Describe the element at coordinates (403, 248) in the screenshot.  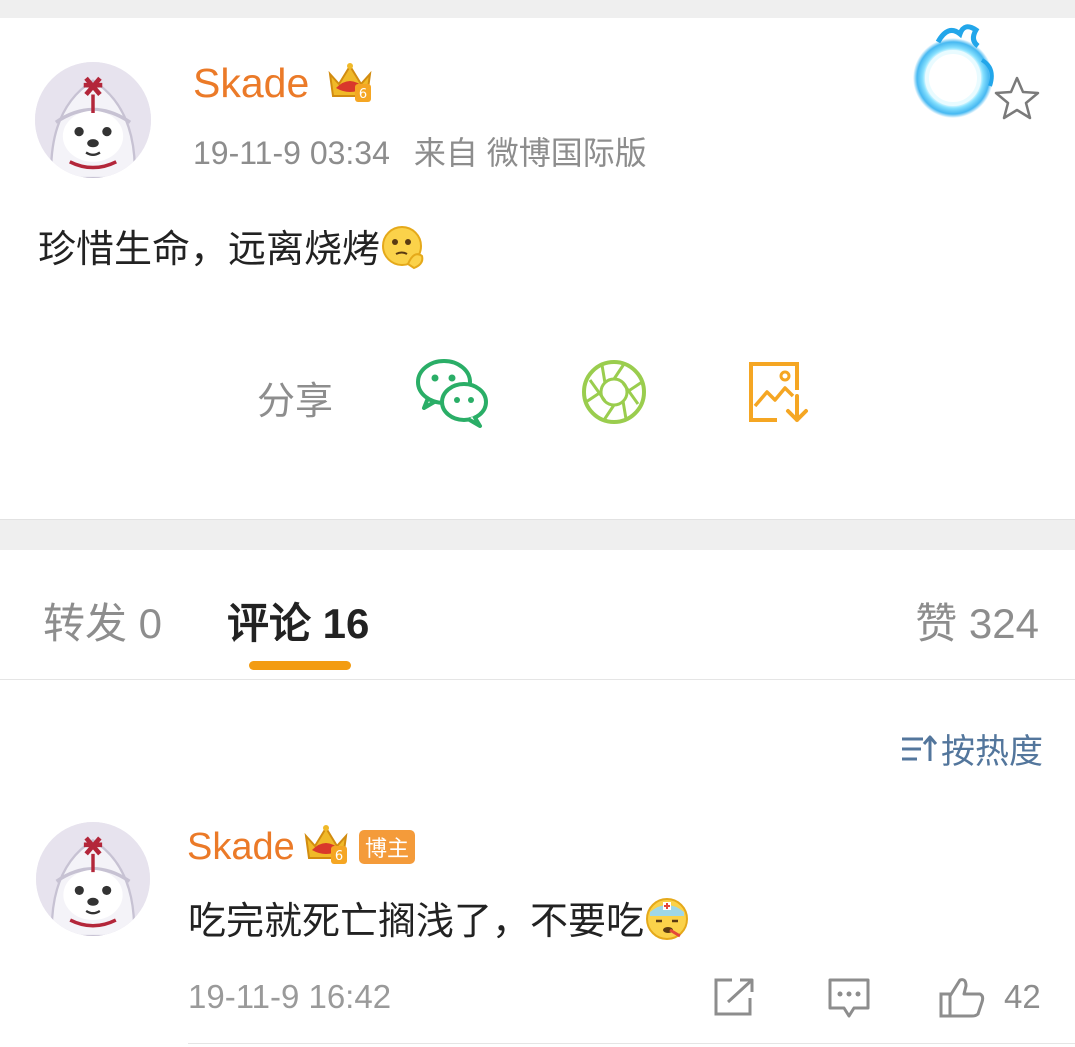
I see `thinking-emoji-icon` at that location.